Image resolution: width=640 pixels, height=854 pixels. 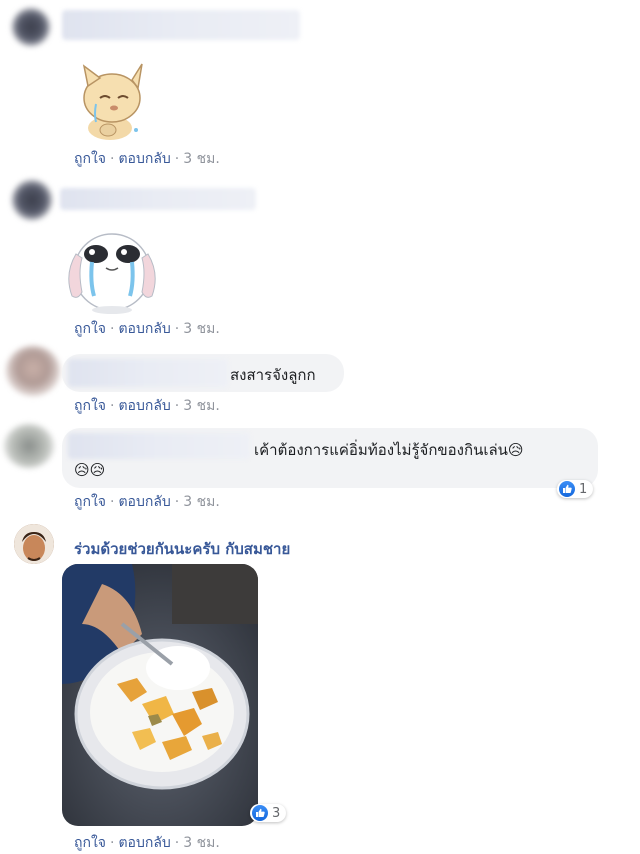 I want to click on reaction-number: 3, so click(x=276, y=813).